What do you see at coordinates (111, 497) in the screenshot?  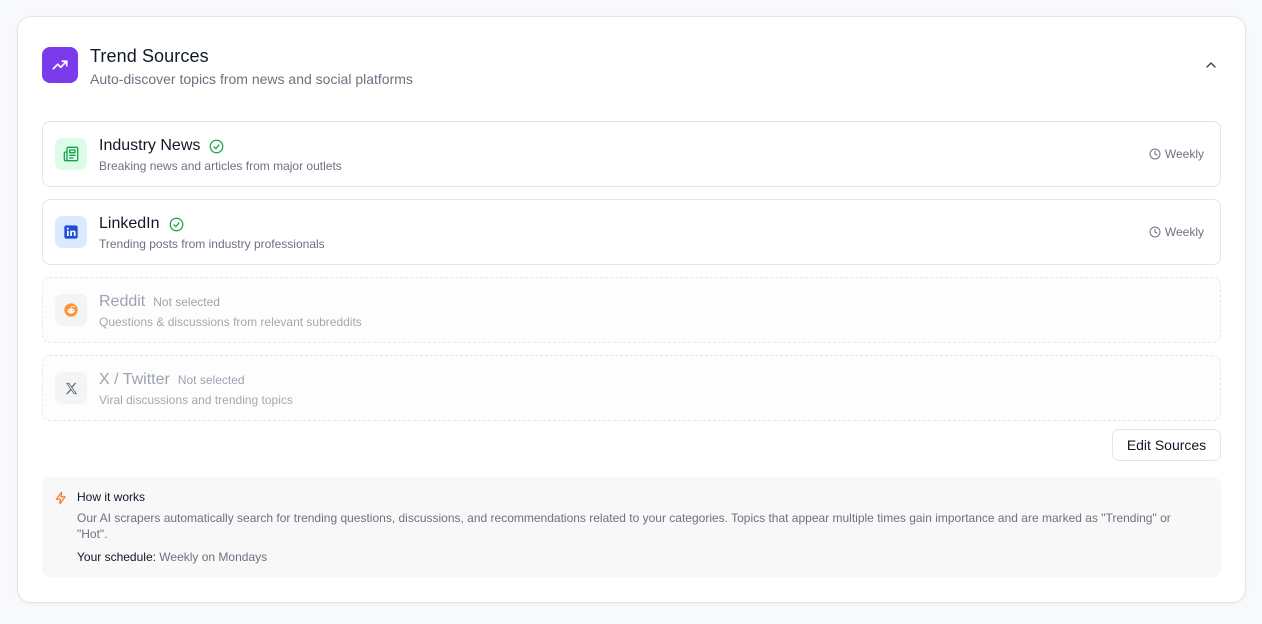 I see `info-title: How it works` at bounding box center [111, 497].